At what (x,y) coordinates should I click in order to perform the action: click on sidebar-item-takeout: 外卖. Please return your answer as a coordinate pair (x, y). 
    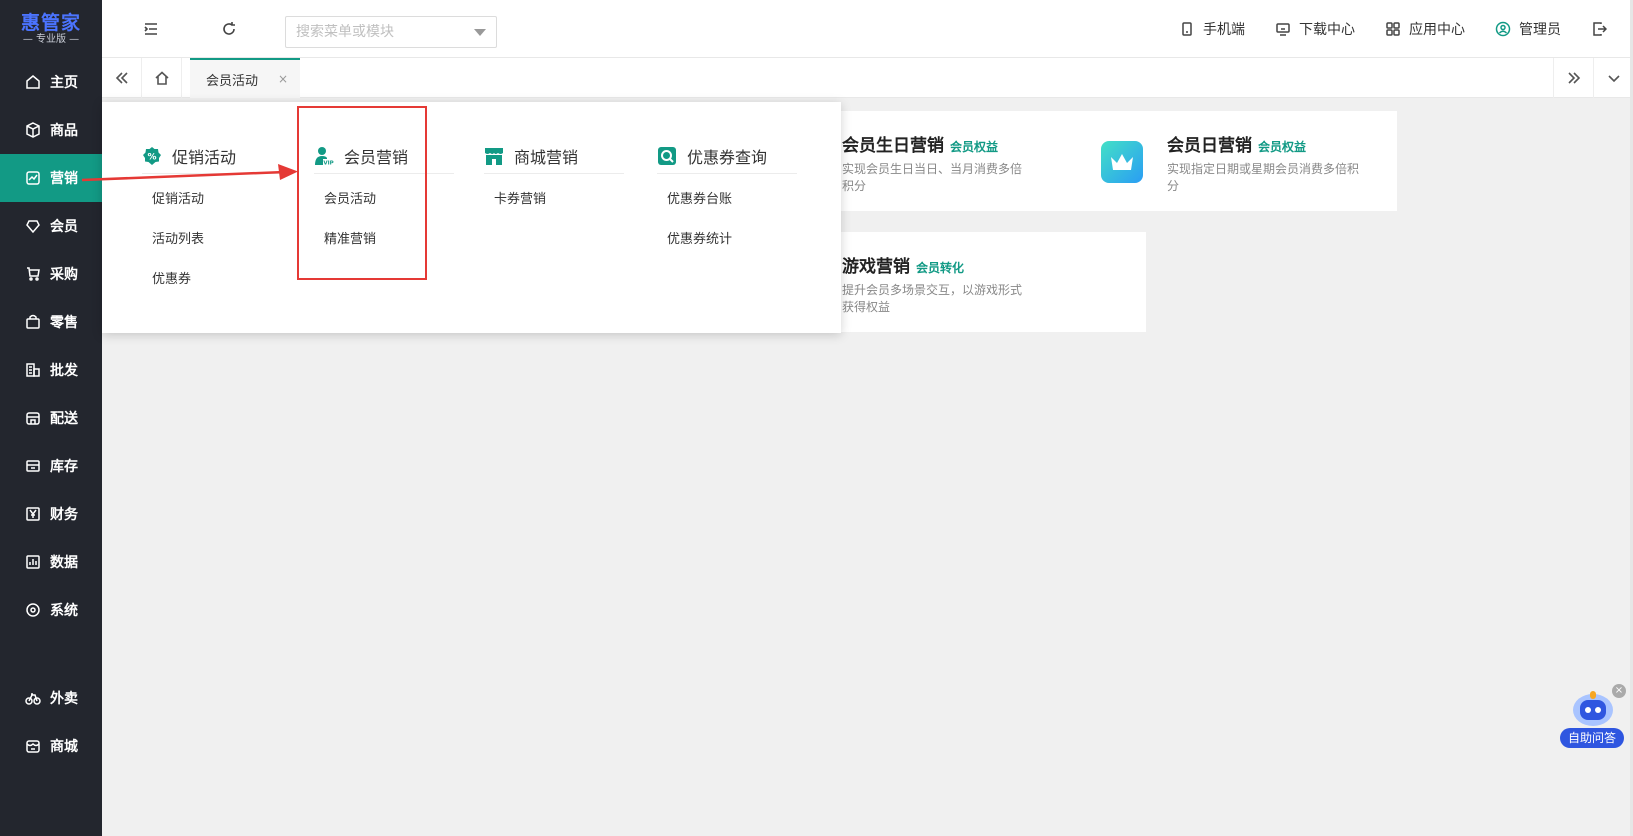
    Looking at the image, I should click on (51, 698).